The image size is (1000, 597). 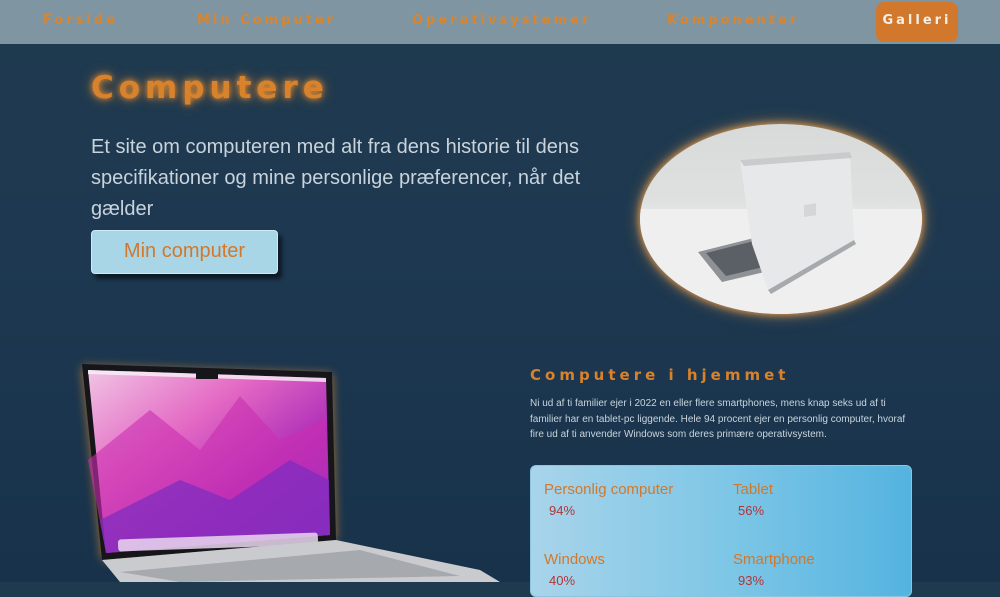 I want to click on stats-title: Computere i hjemmet, so click(x=660, y=375).